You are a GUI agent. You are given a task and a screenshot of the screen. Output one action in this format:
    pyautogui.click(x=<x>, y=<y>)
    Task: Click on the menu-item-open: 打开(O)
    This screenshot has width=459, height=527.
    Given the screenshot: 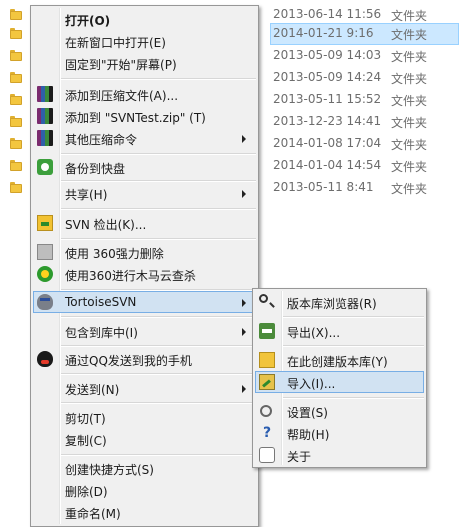 What is the action you would take?
    pyautogui.click(x=144, y=19)
    